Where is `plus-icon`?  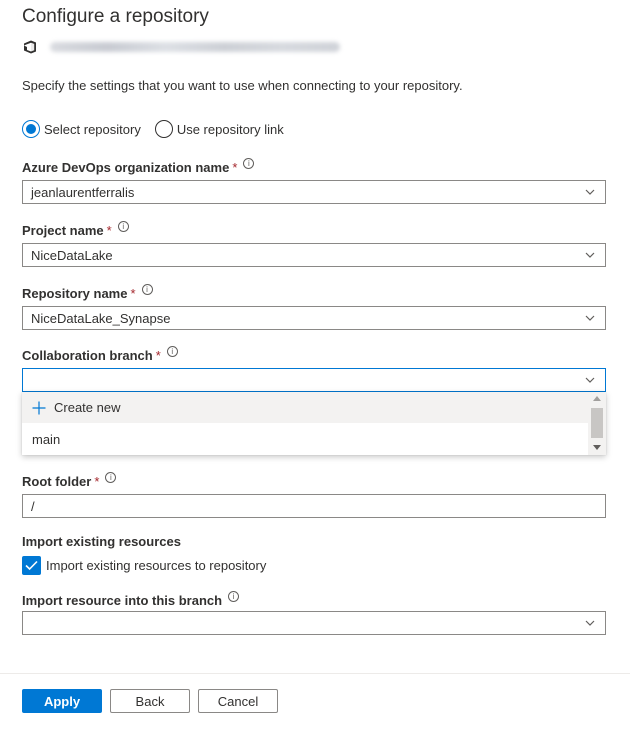
plus-icon is located at coordinates (39, 407).